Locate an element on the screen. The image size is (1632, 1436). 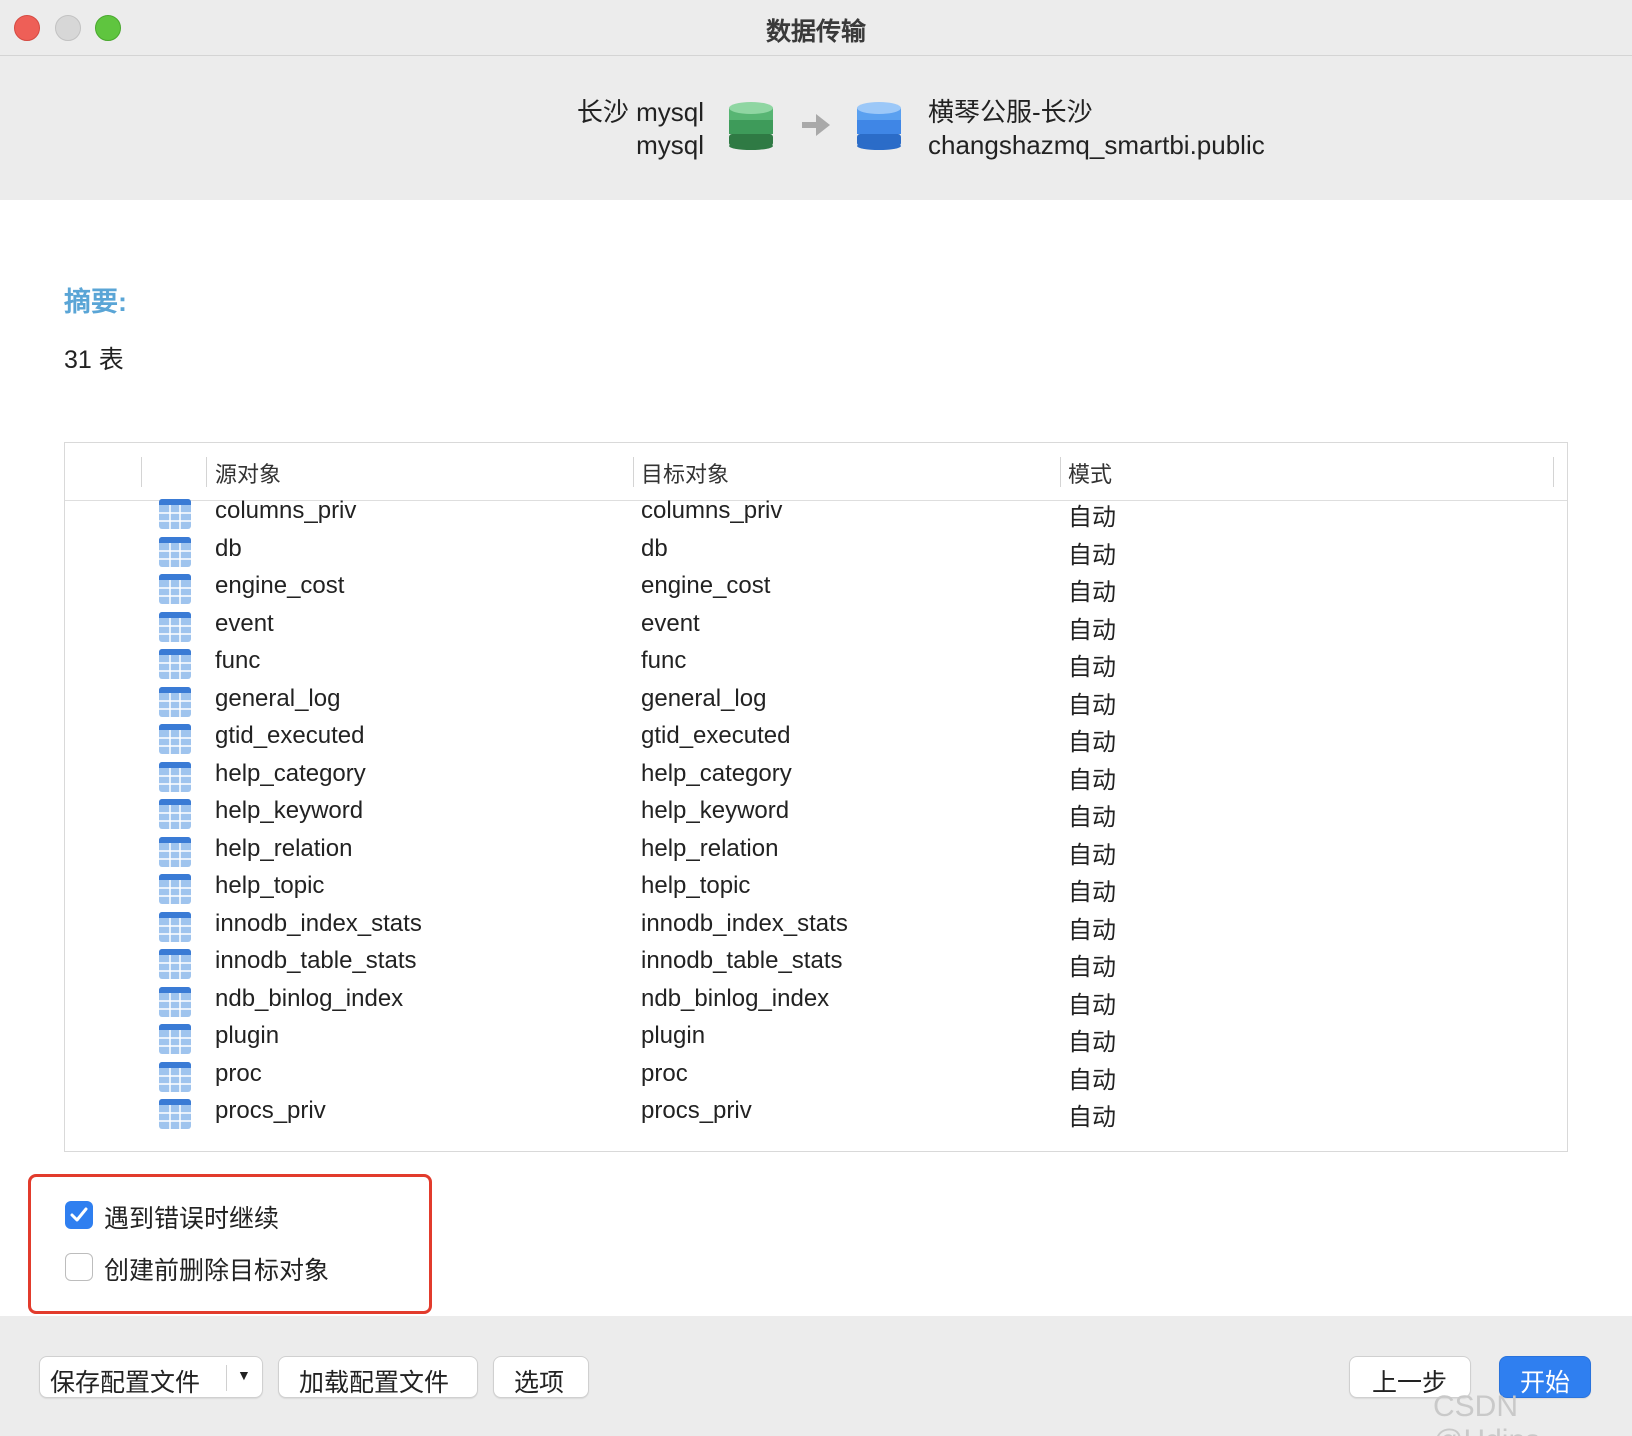
drop-before-create-label: 创建前删除目标对象 is located at coordinates (216, 1269).